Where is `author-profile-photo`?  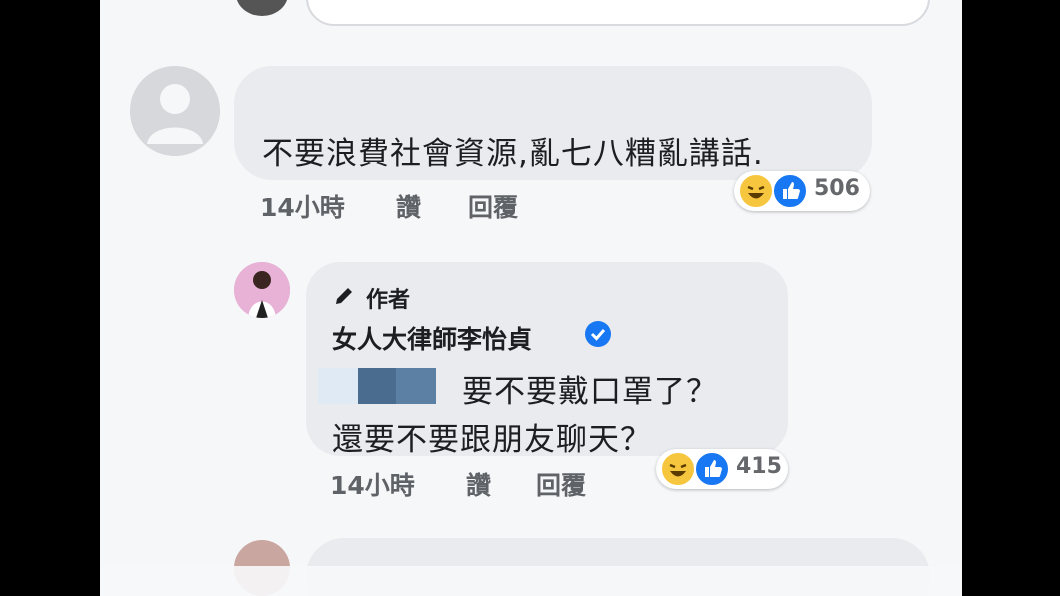 author-profile-photo is located at coordinates (262, 290).